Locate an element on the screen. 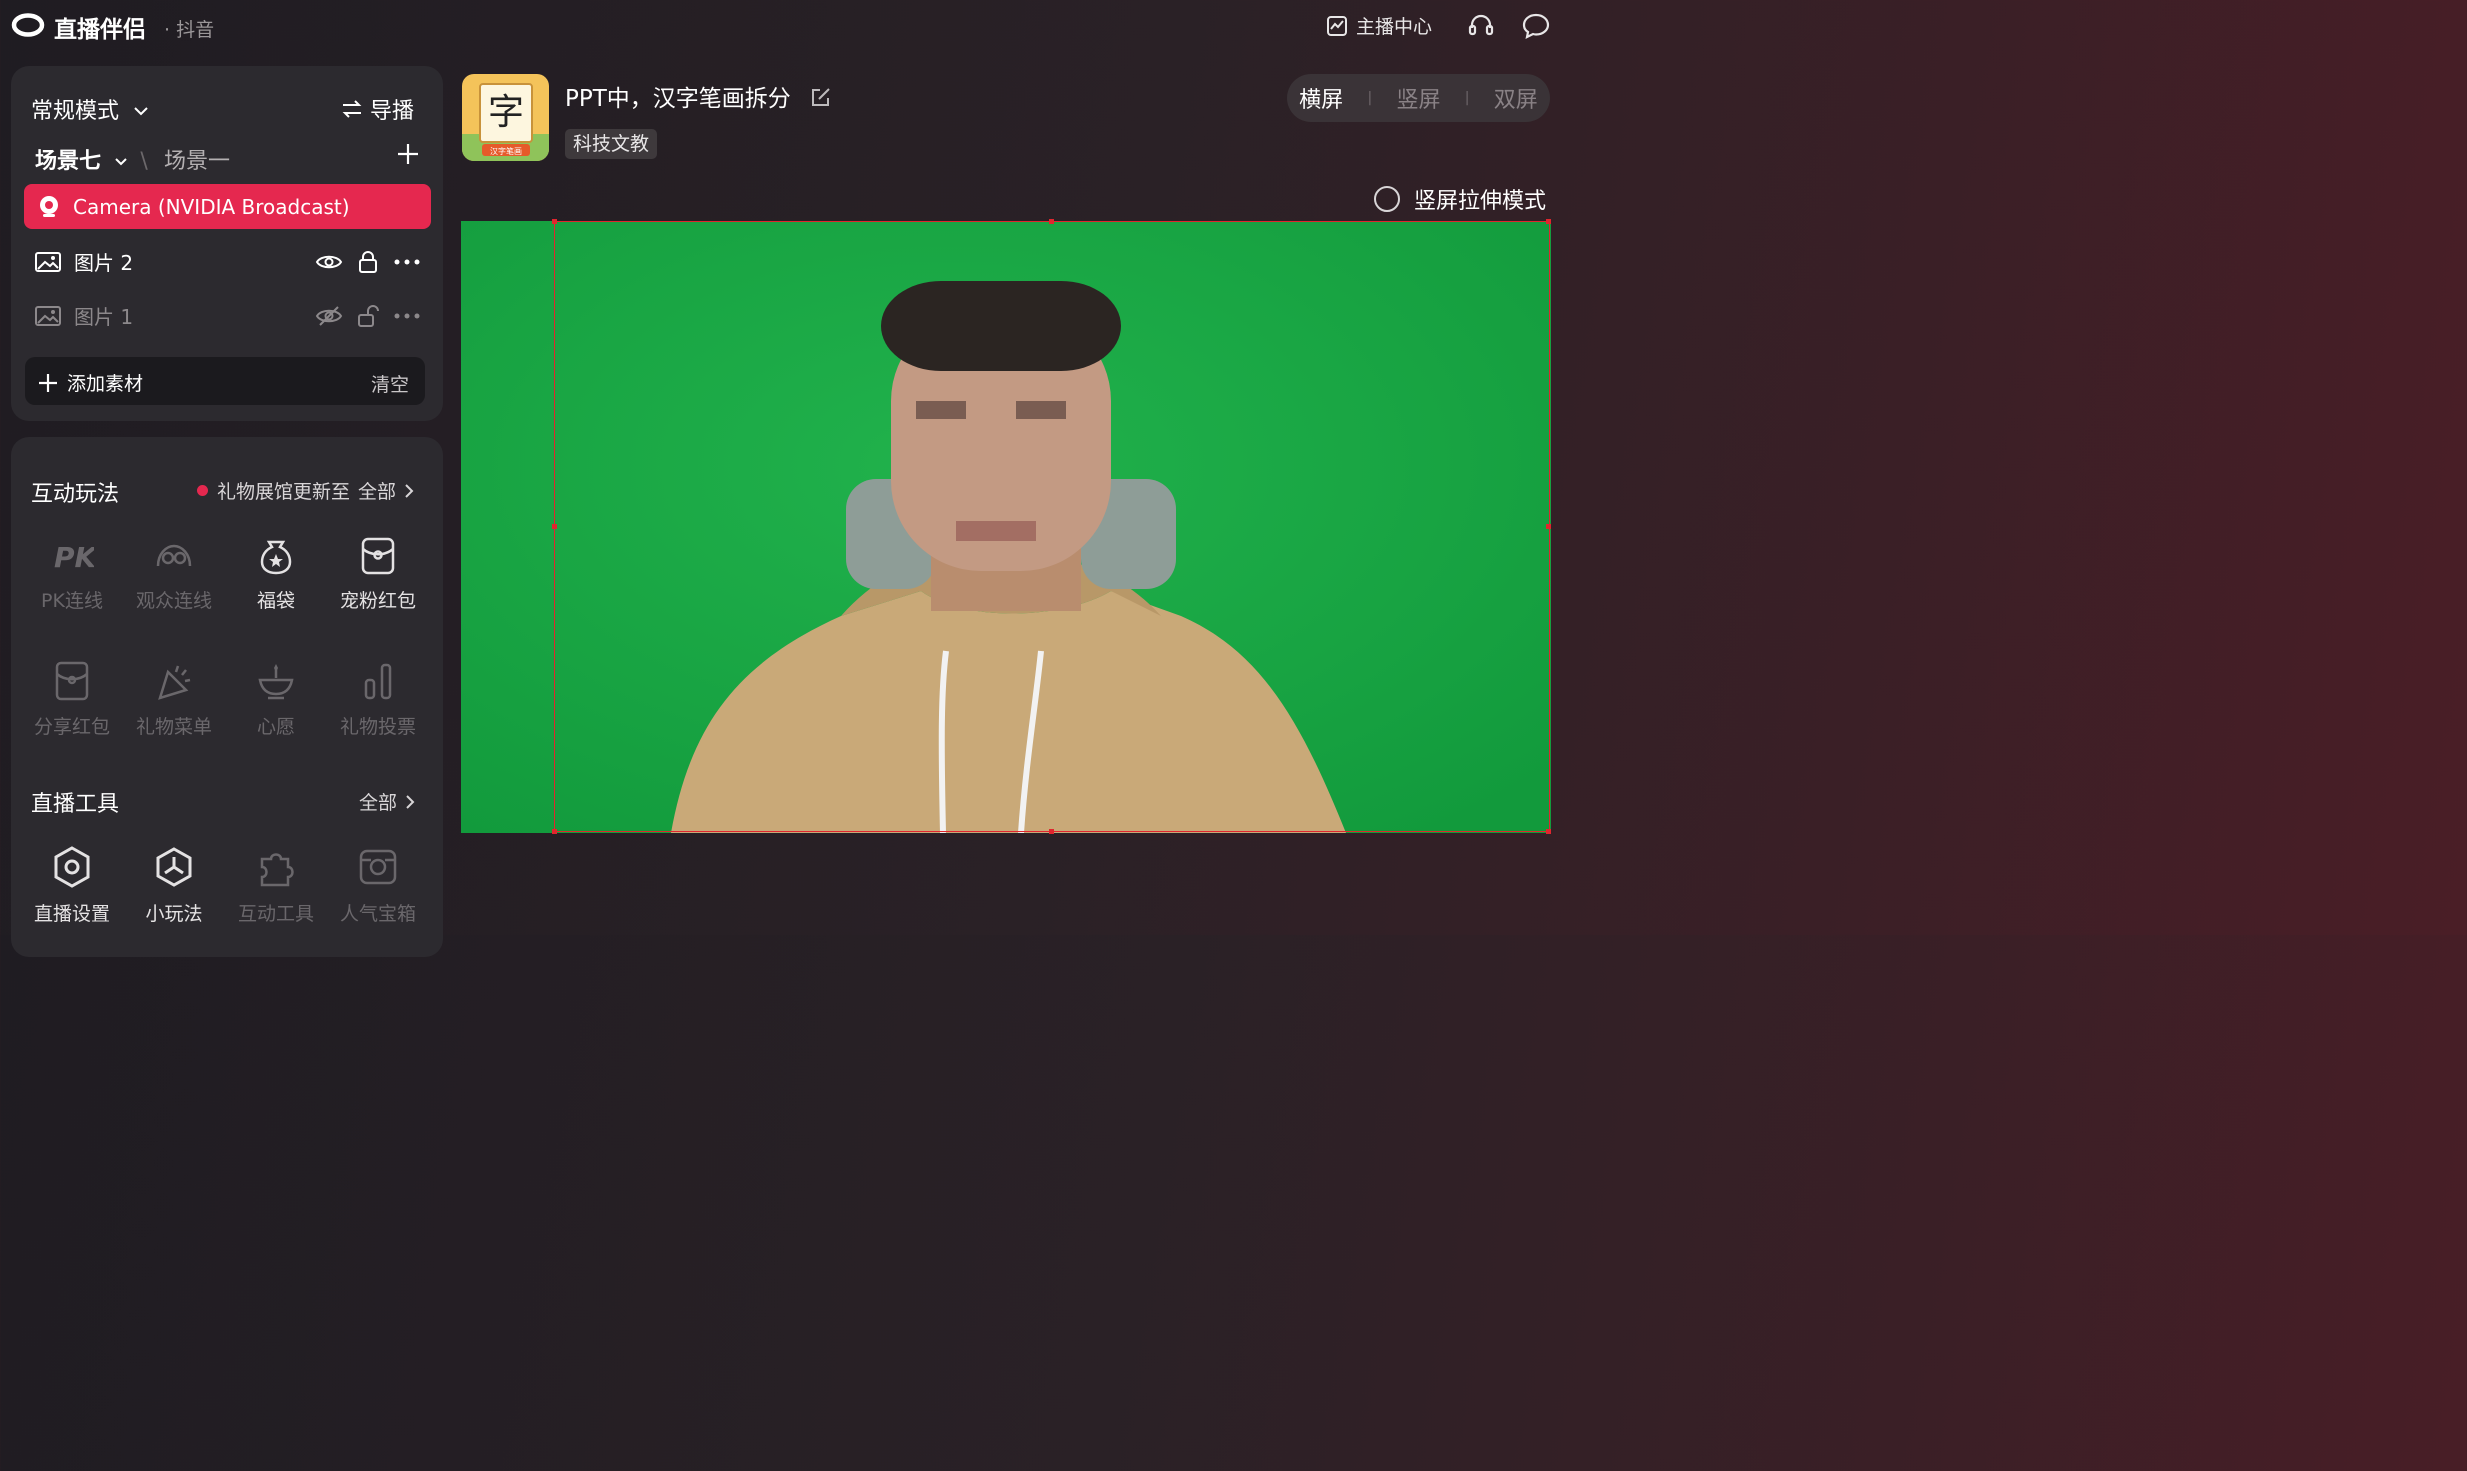 The image size is (2467, 1471). all-link: 全部 is located at coordinates (377, 492).